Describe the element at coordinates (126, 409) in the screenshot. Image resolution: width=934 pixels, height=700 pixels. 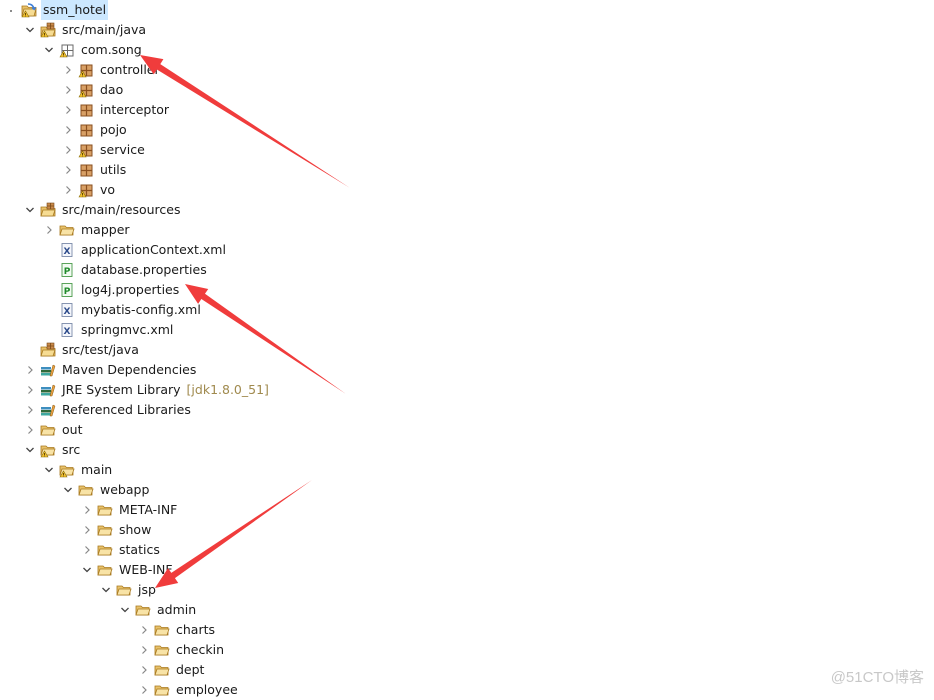
I see `tree-item-label: Referenced Libraries` at that location.